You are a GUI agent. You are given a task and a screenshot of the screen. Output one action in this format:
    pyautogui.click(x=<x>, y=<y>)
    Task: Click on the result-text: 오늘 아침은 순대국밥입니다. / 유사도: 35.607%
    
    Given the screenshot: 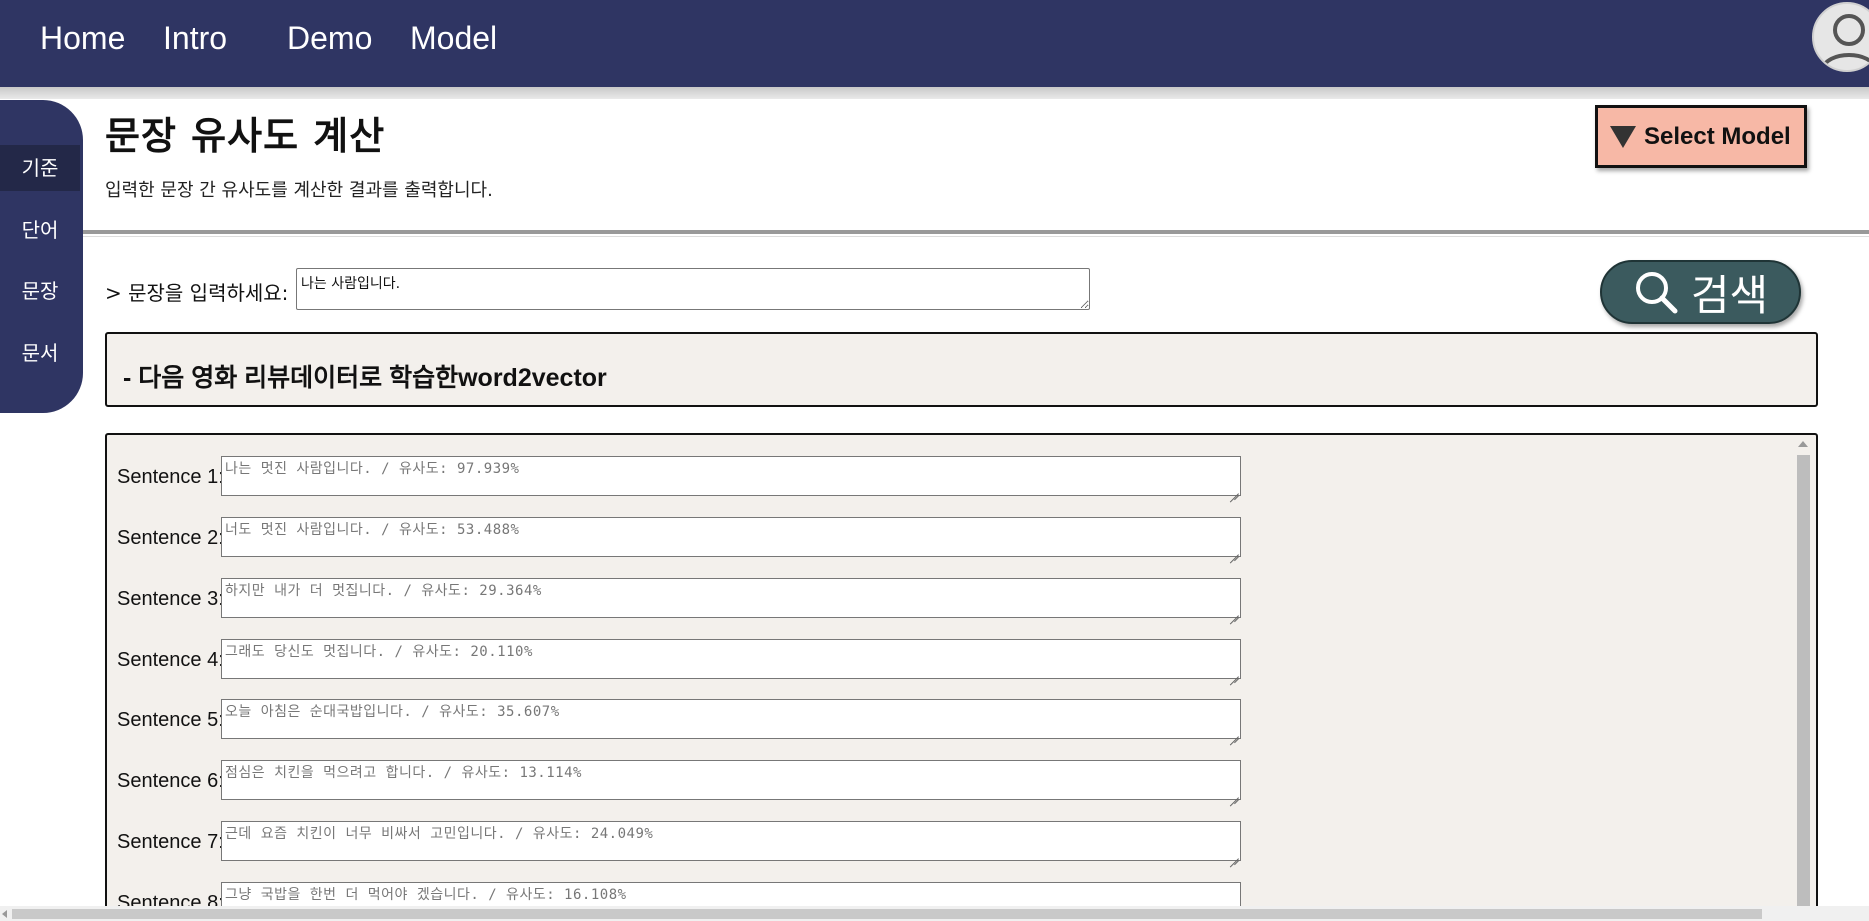 What is the action you would take?
    pyautogui.click(x=392, y=712)
    